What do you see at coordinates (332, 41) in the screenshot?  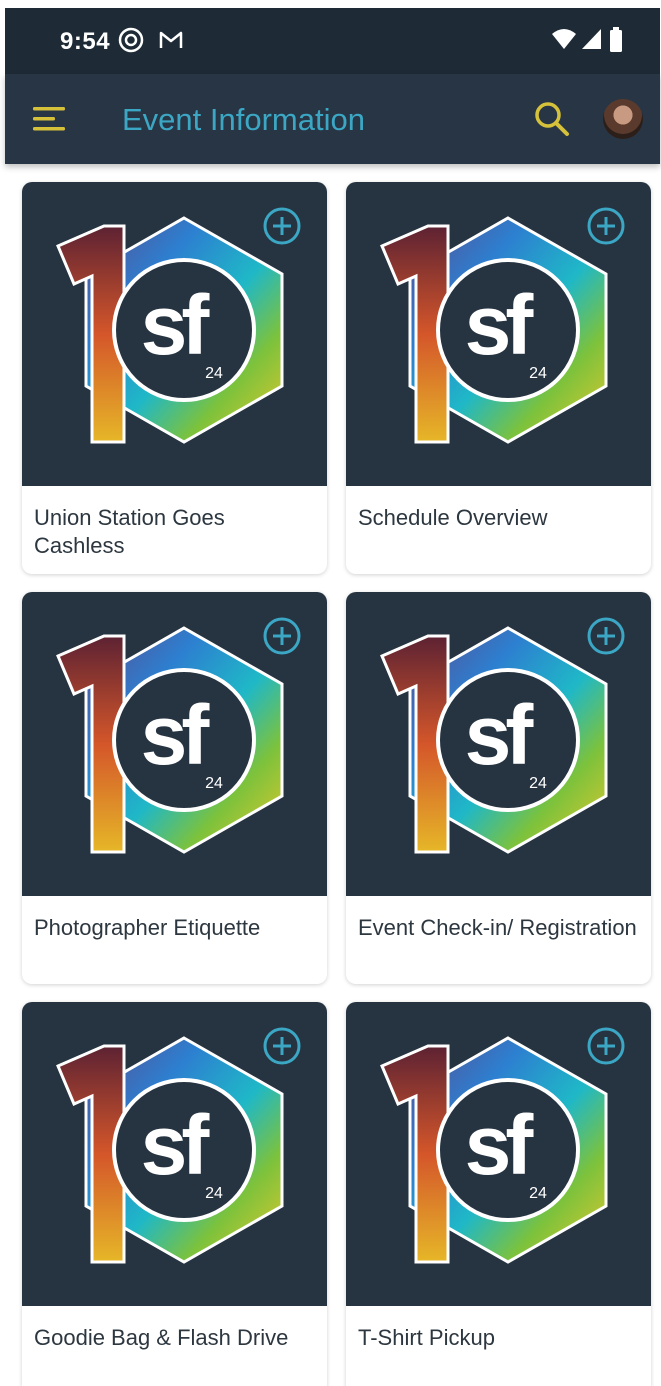 I see `status-bar: 9:54` at bounding box center [332, 41].